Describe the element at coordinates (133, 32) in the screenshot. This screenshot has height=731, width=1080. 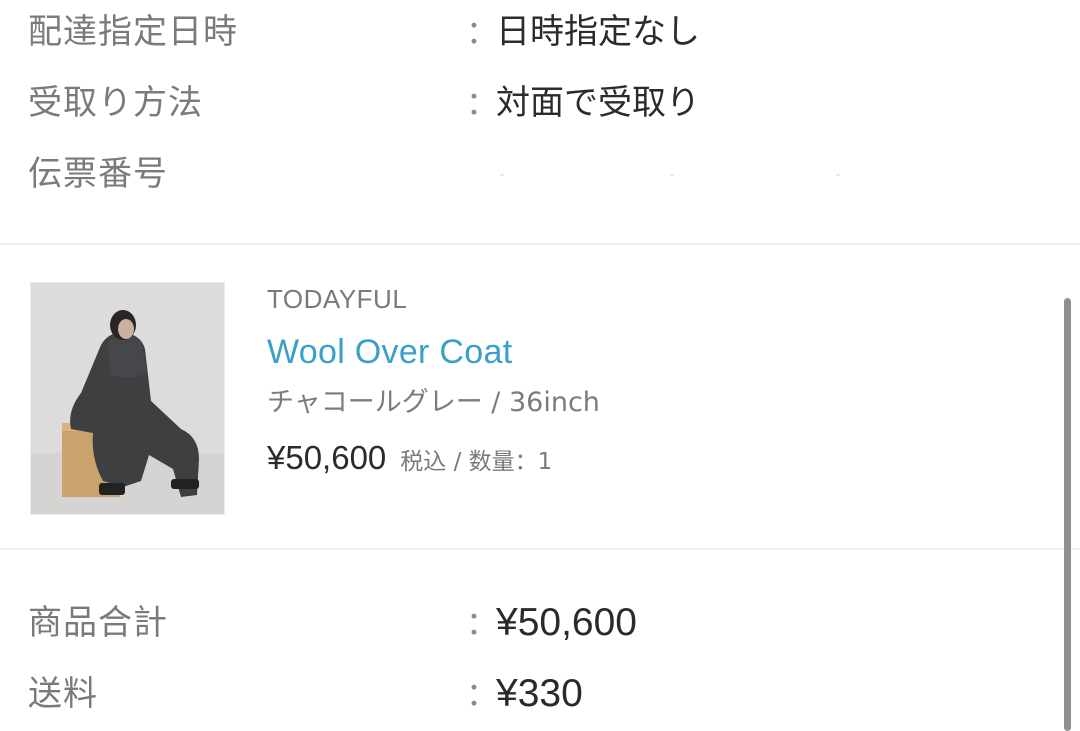
I see `delivery-datetime-label: 配達指定日時` at that location.